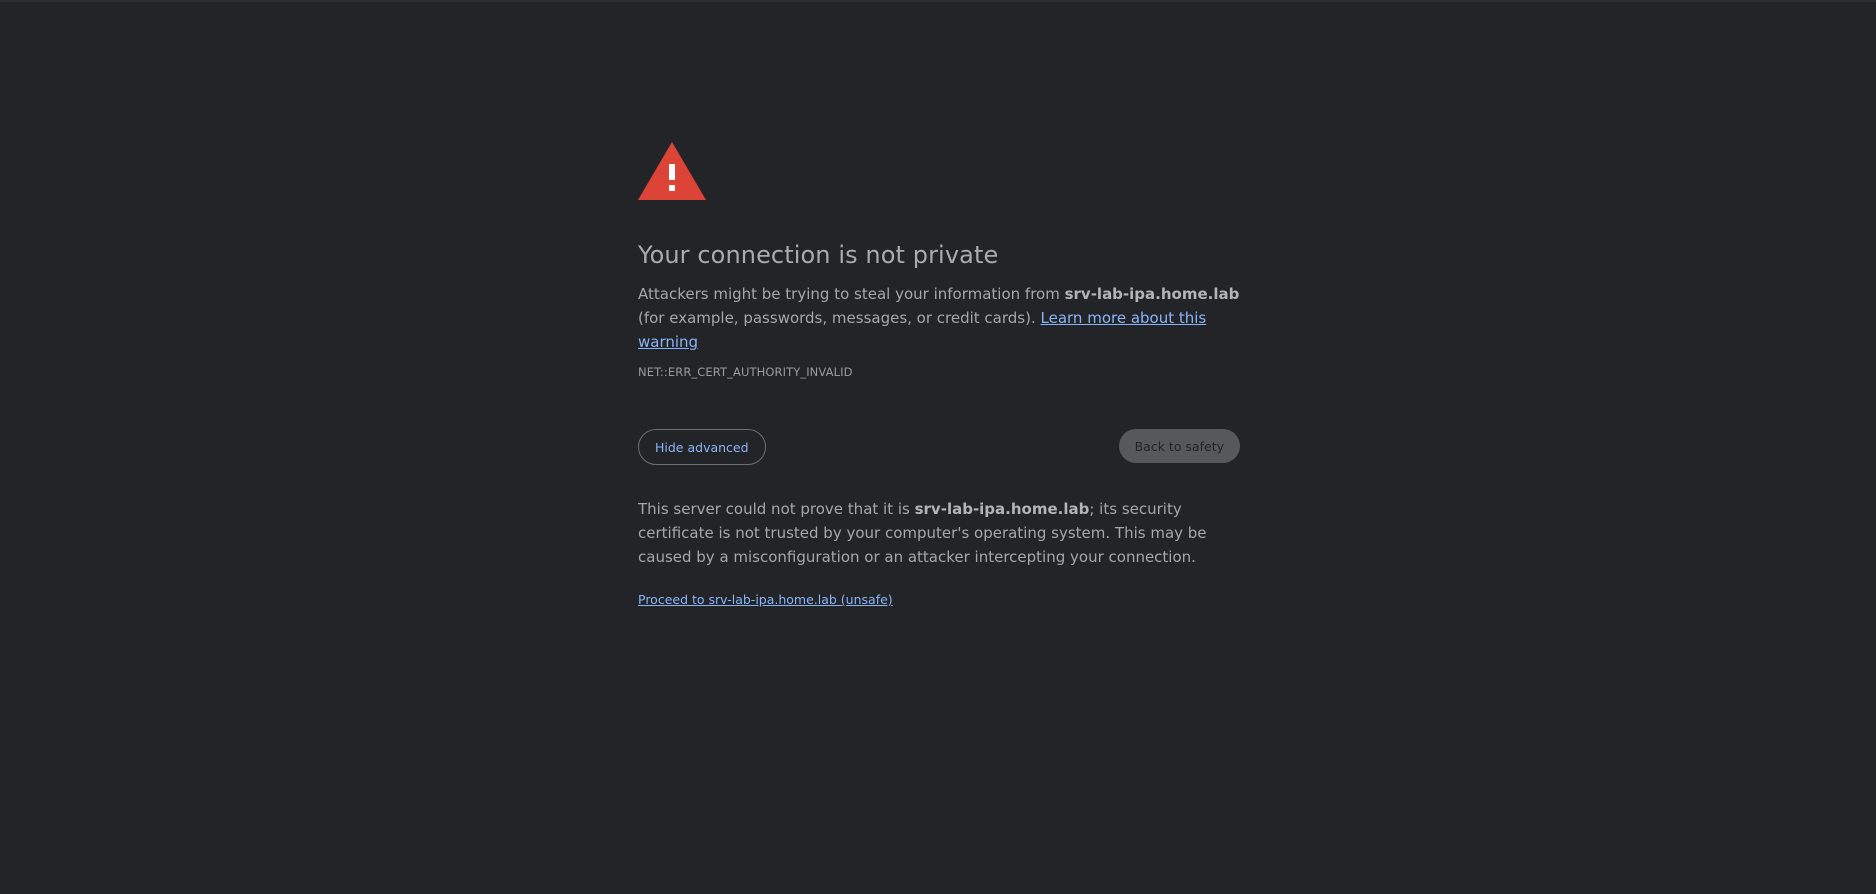 The image size is (1876, 894). Describe the element at coordinates (776, 509) in the screenshot. I see `details-prefix: This server could not prove that it is` at that location.